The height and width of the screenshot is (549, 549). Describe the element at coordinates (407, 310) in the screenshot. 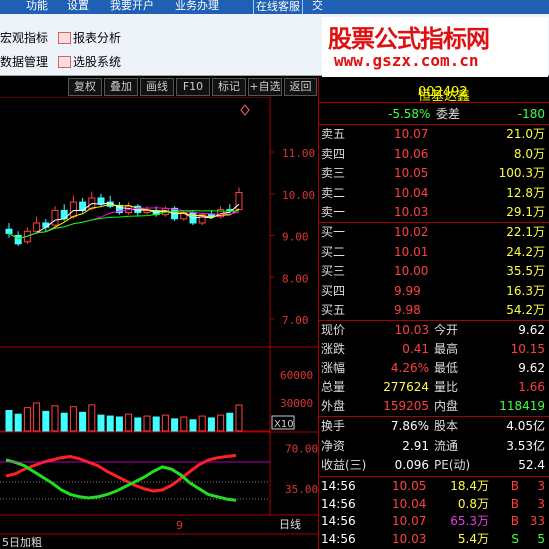

I see `buy-price: 9.98` at that location.